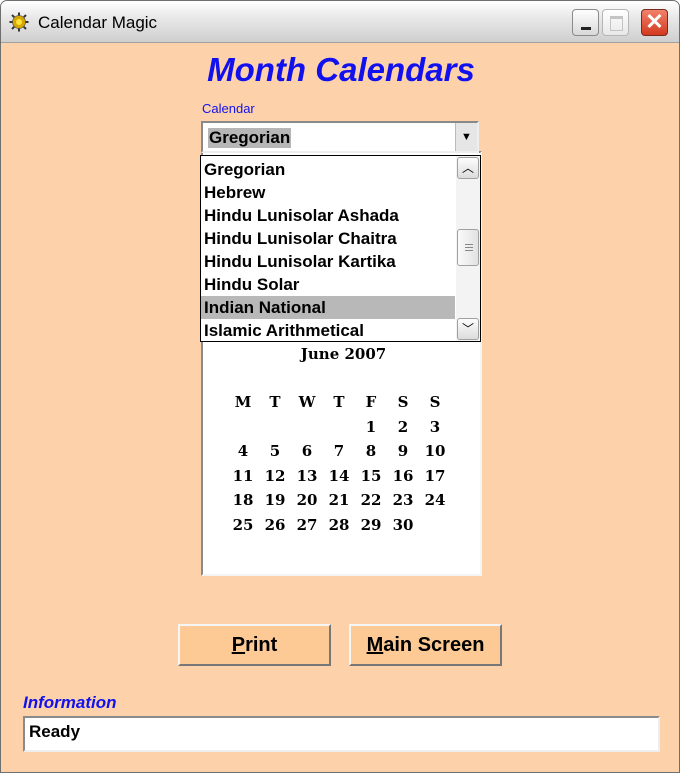 The image size is (680, 773). What do you see at coordinates (328, 307) in the screenshot?
I see `dropdown-option: Indian National` at bounding box center [328, 307].